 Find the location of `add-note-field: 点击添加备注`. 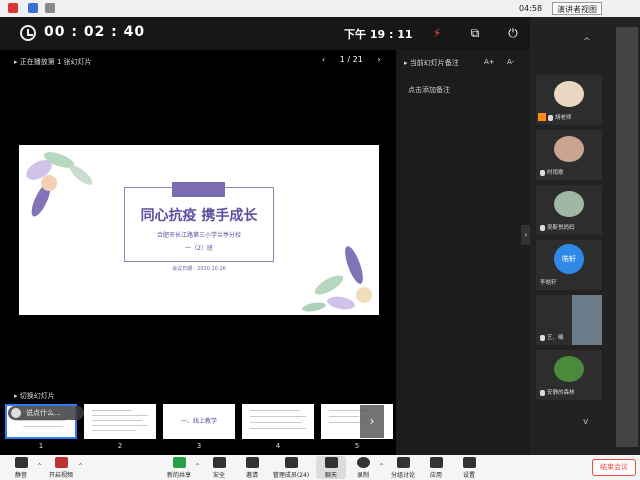

add-note-field: 点击添加备注 is located at coordinates (429, 90).